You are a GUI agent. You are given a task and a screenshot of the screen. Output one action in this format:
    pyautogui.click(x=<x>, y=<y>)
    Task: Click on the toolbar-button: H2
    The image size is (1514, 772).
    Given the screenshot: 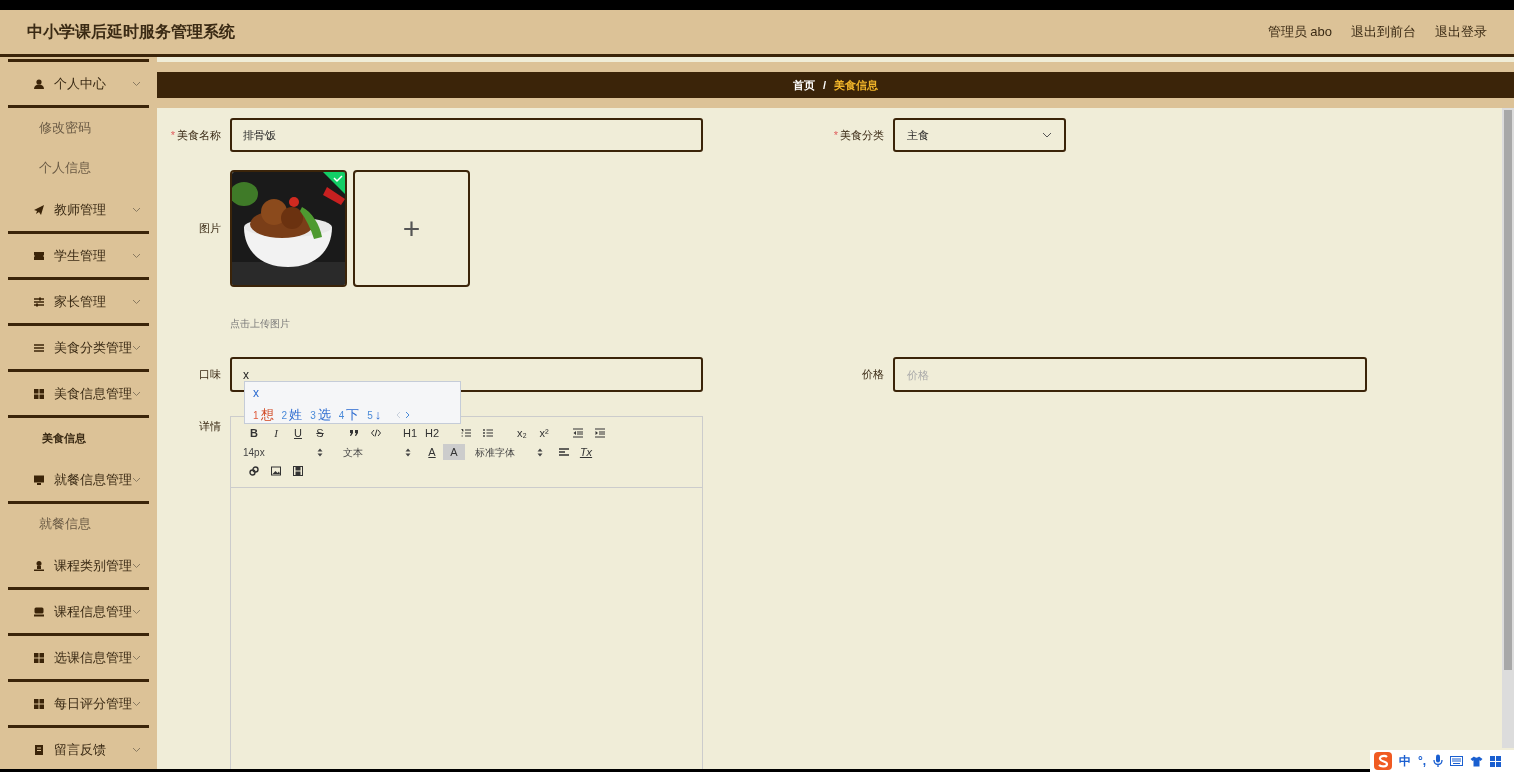 What is the action you would take?
    pyautogui.click(x=432, y=433)
    